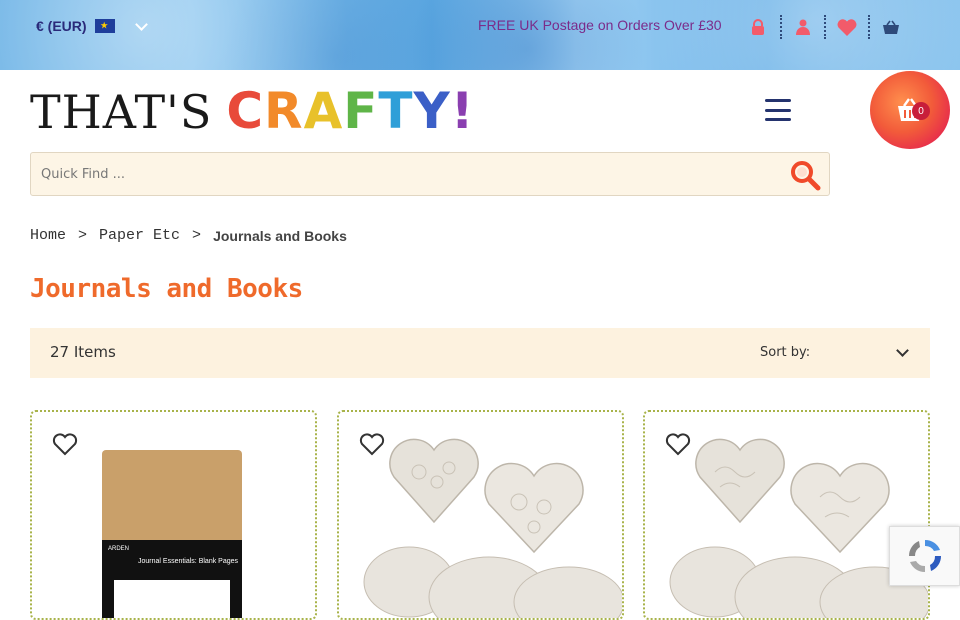 This screenshot has width=960, height=620. Describe the element at coordinates (778, 110) in the screenshot. I see `menu-button` at that location.